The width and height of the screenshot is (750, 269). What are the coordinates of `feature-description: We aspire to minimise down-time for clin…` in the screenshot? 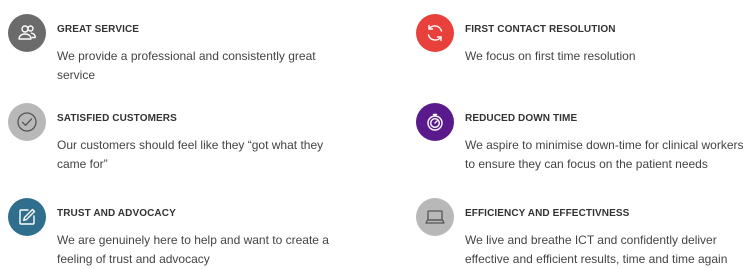 It's located at (604, 154).